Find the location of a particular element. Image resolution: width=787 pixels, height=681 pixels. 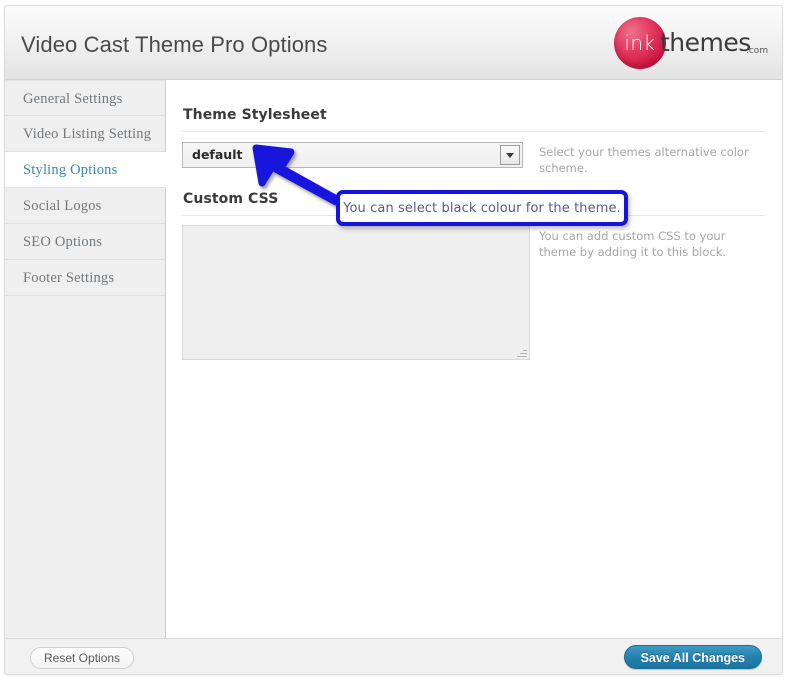

inkthemes-logo: ink themes .com is located at coordinates (685, 43).